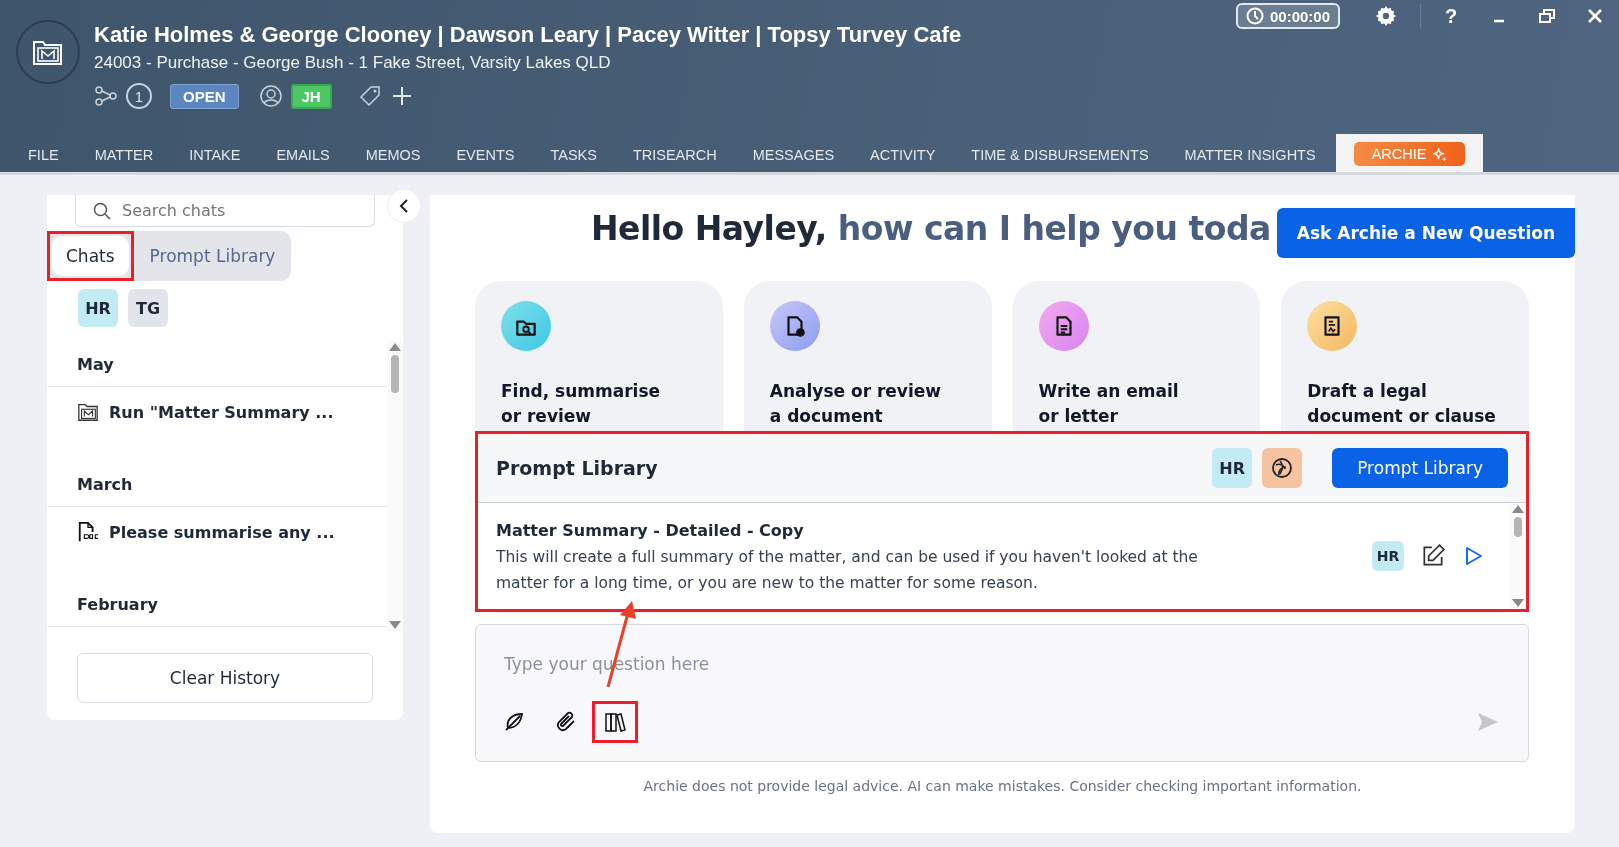  I want to click on help-button: ?, so click(1451, 16).